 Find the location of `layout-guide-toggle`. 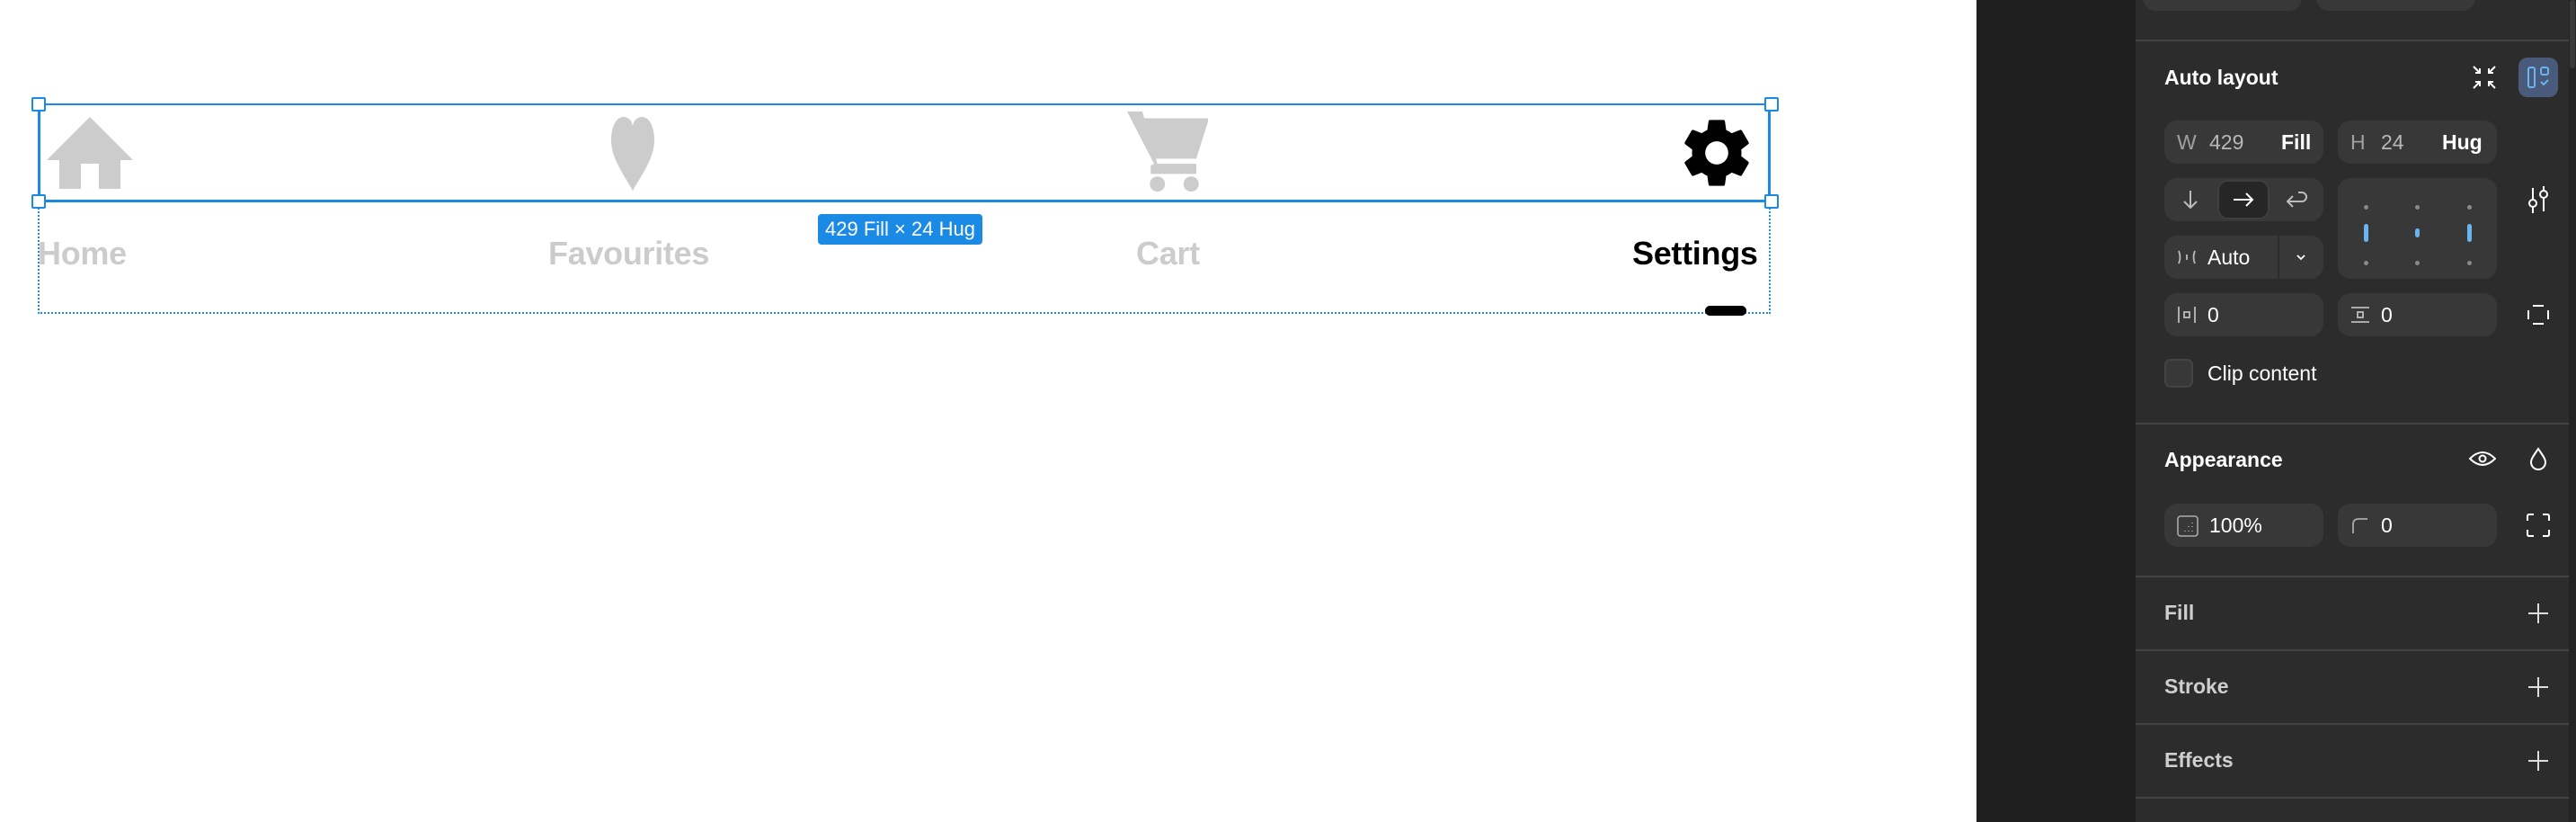

layout-guide-toggle is located at coordinates (2538, 77).